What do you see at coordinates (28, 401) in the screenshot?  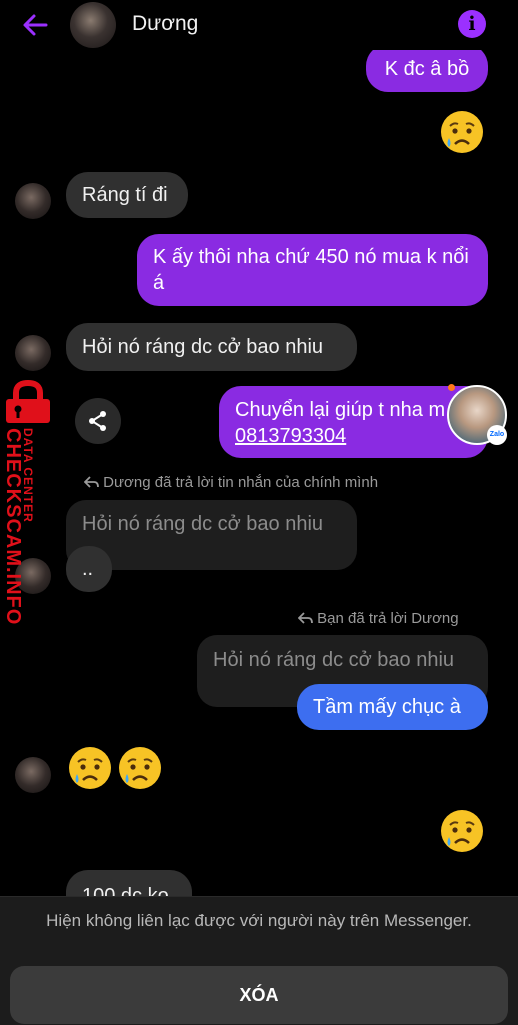 I see `lock-icon` at bounding box center [28, 401].